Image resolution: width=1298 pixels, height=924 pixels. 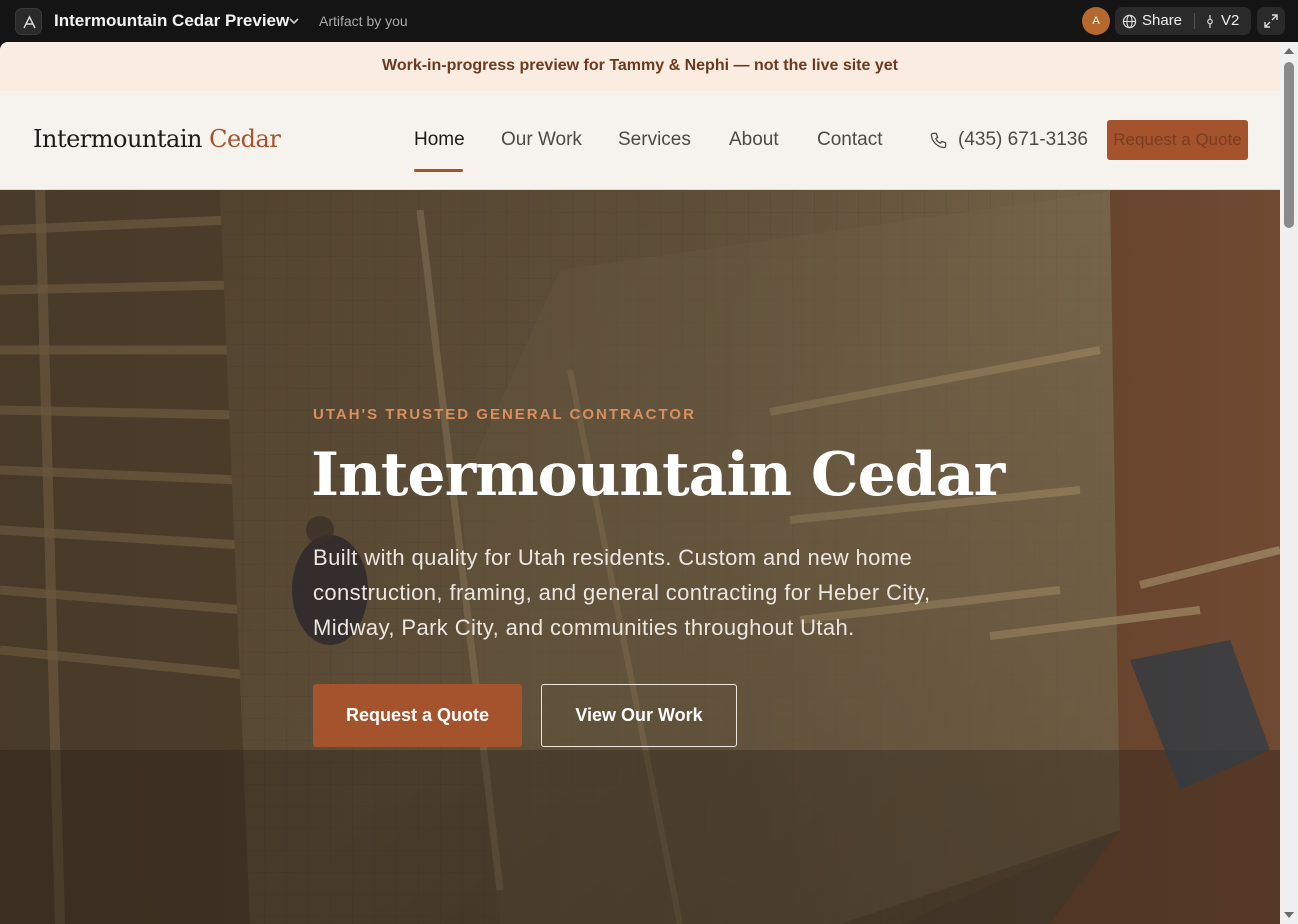 I want to click on artifact-title: Intermountain Cedar Preview, so click(x=171, y=21).